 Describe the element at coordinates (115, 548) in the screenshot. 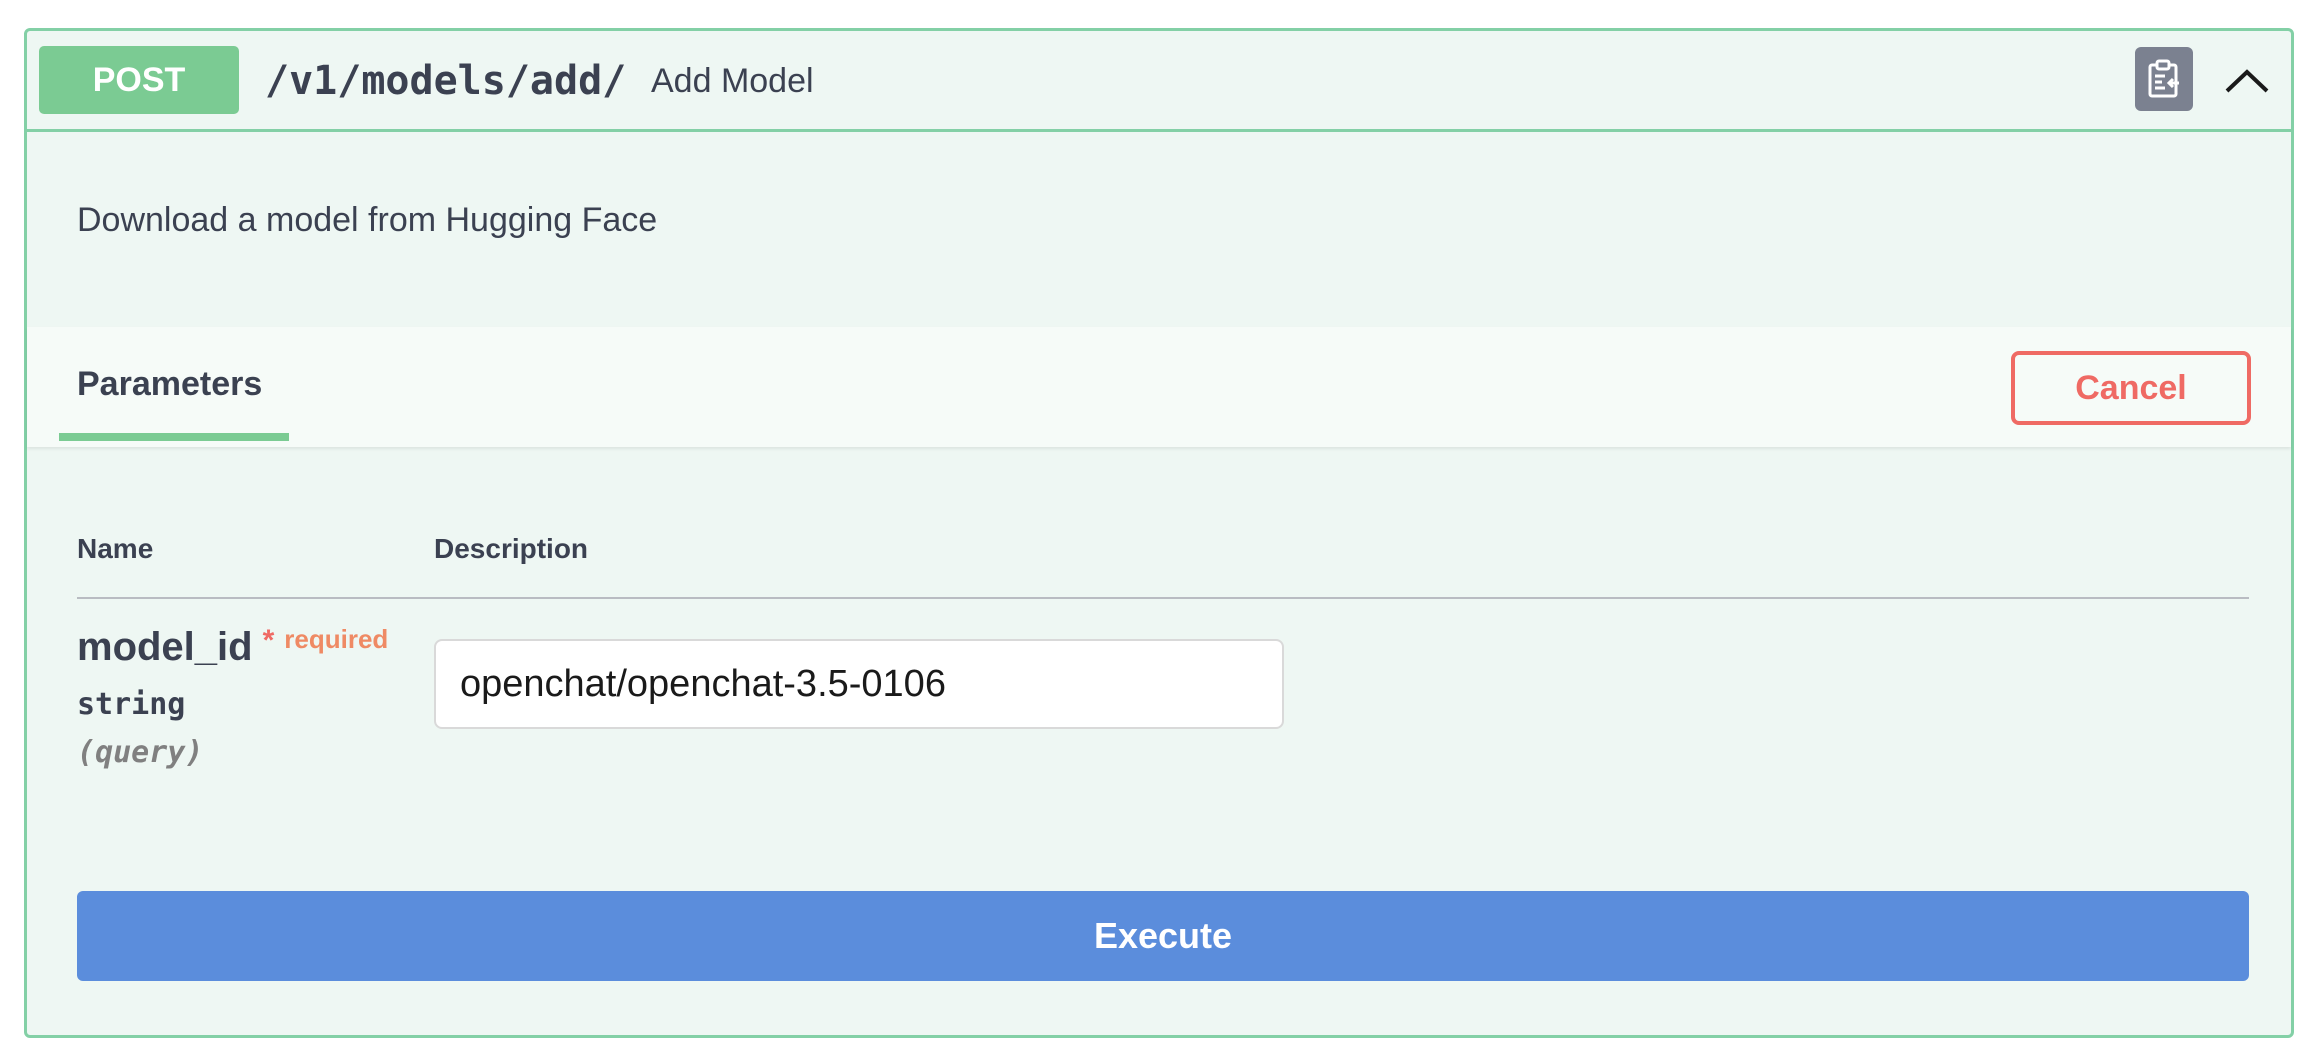

I see `column-header-name: Name` at that location.